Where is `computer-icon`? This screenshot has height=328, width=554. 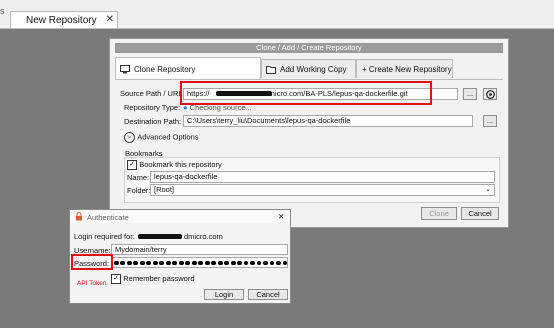 computer-icon is located at coordinates (125, 70).